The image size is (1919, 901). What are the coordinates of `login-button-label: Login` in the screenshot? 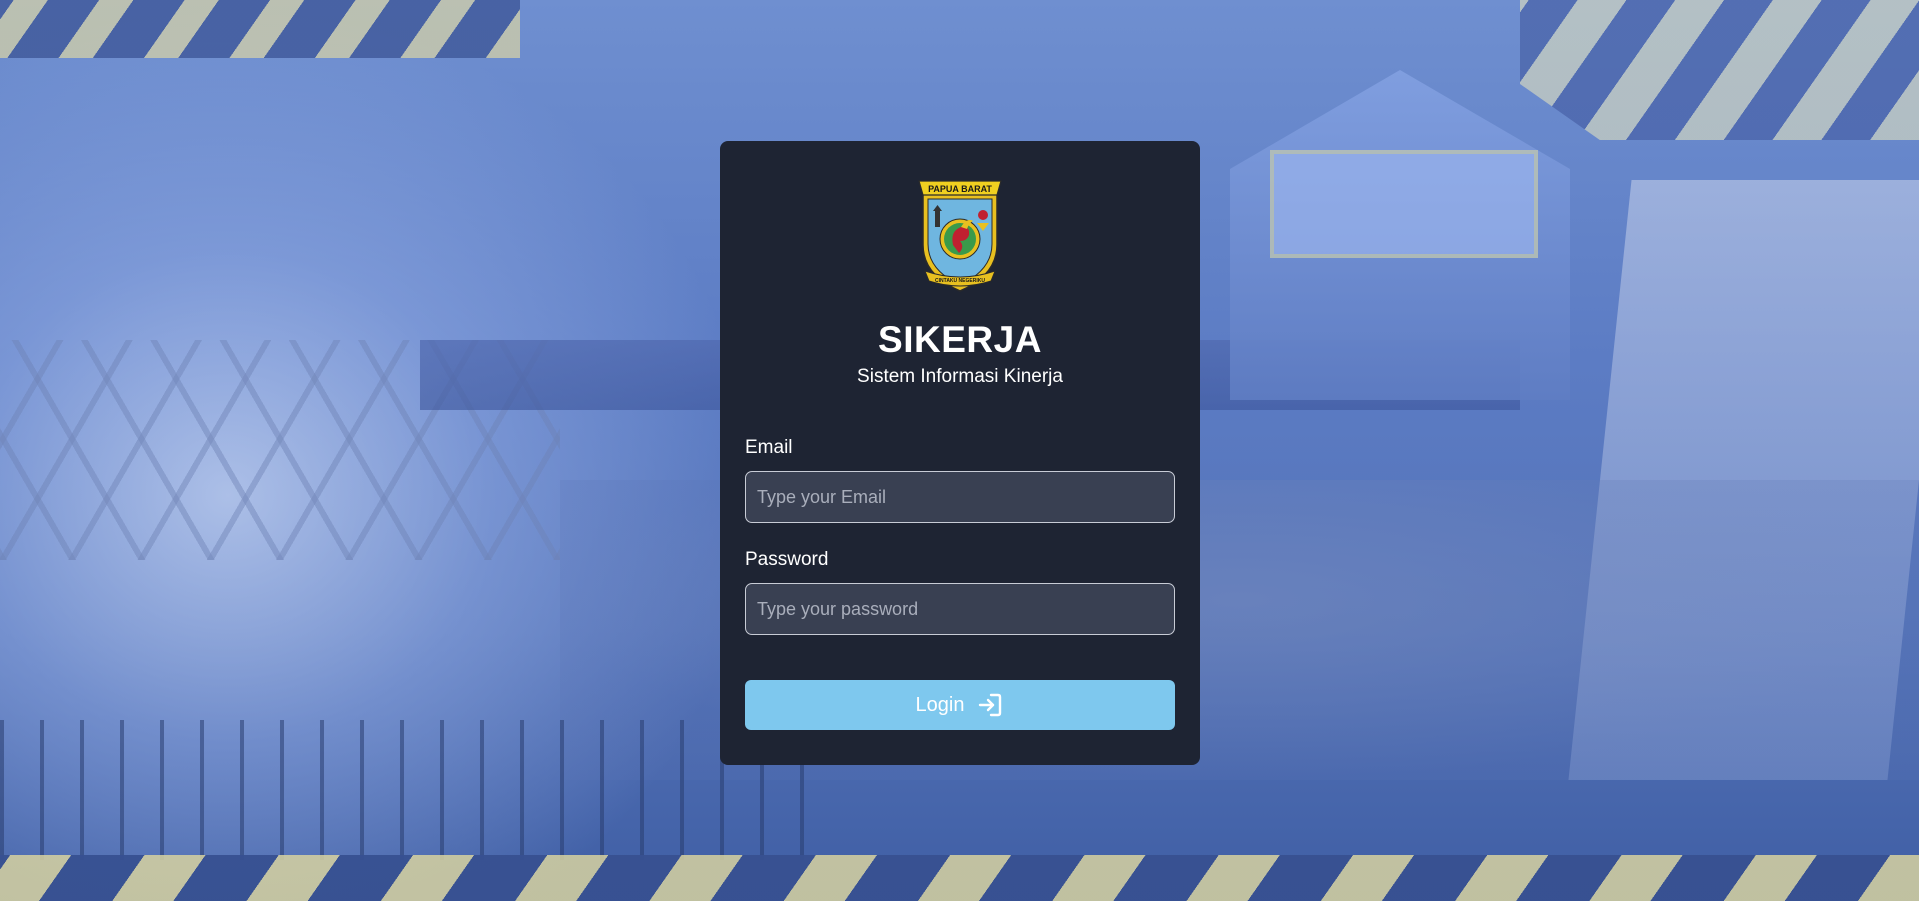 It's located at (940, 704).